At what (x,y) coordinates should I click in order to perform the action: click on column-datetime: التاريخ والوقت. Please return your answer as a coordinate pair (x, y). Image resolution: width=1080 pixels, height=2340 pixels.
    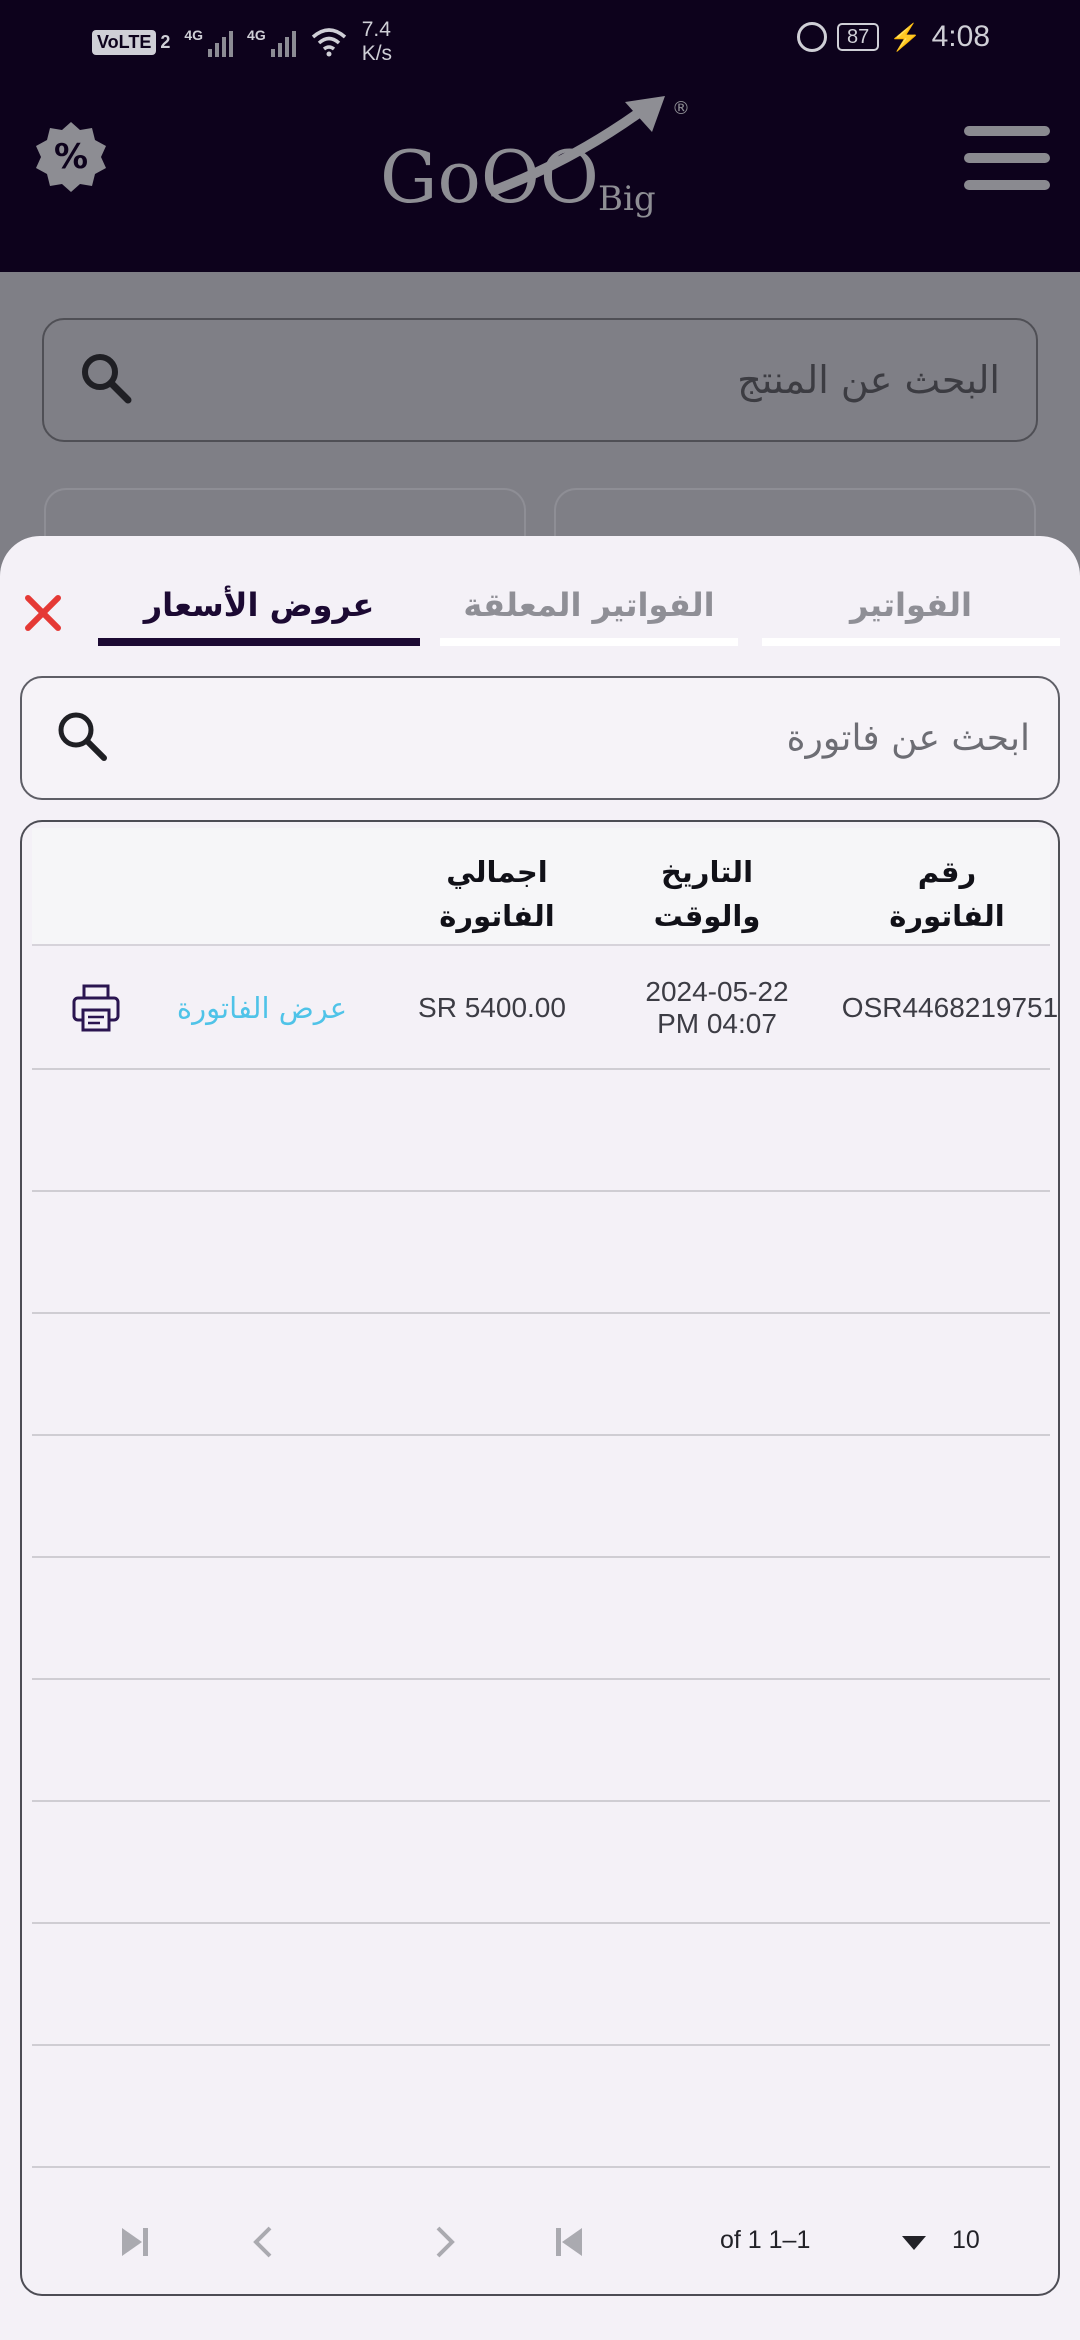
    Looking at the image, I should click on (707, 894).